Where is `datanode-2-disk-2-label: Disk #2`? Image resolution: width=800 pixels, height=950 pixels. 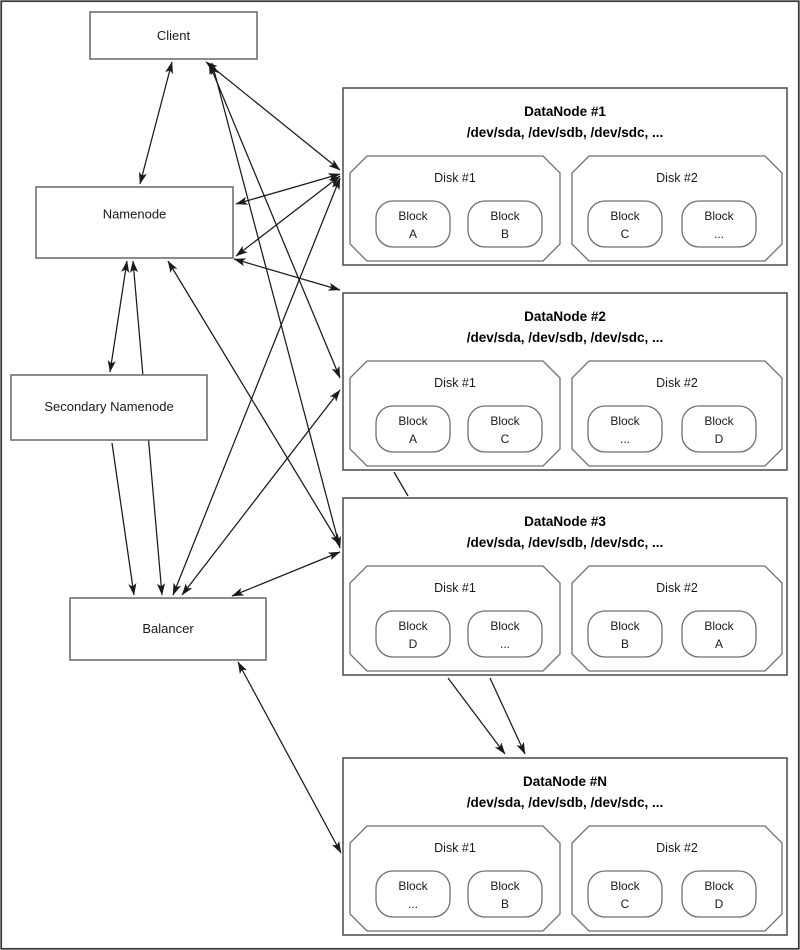
datanode-2-disk-2-label: Disk #2 is located at coordinates (677, 383).